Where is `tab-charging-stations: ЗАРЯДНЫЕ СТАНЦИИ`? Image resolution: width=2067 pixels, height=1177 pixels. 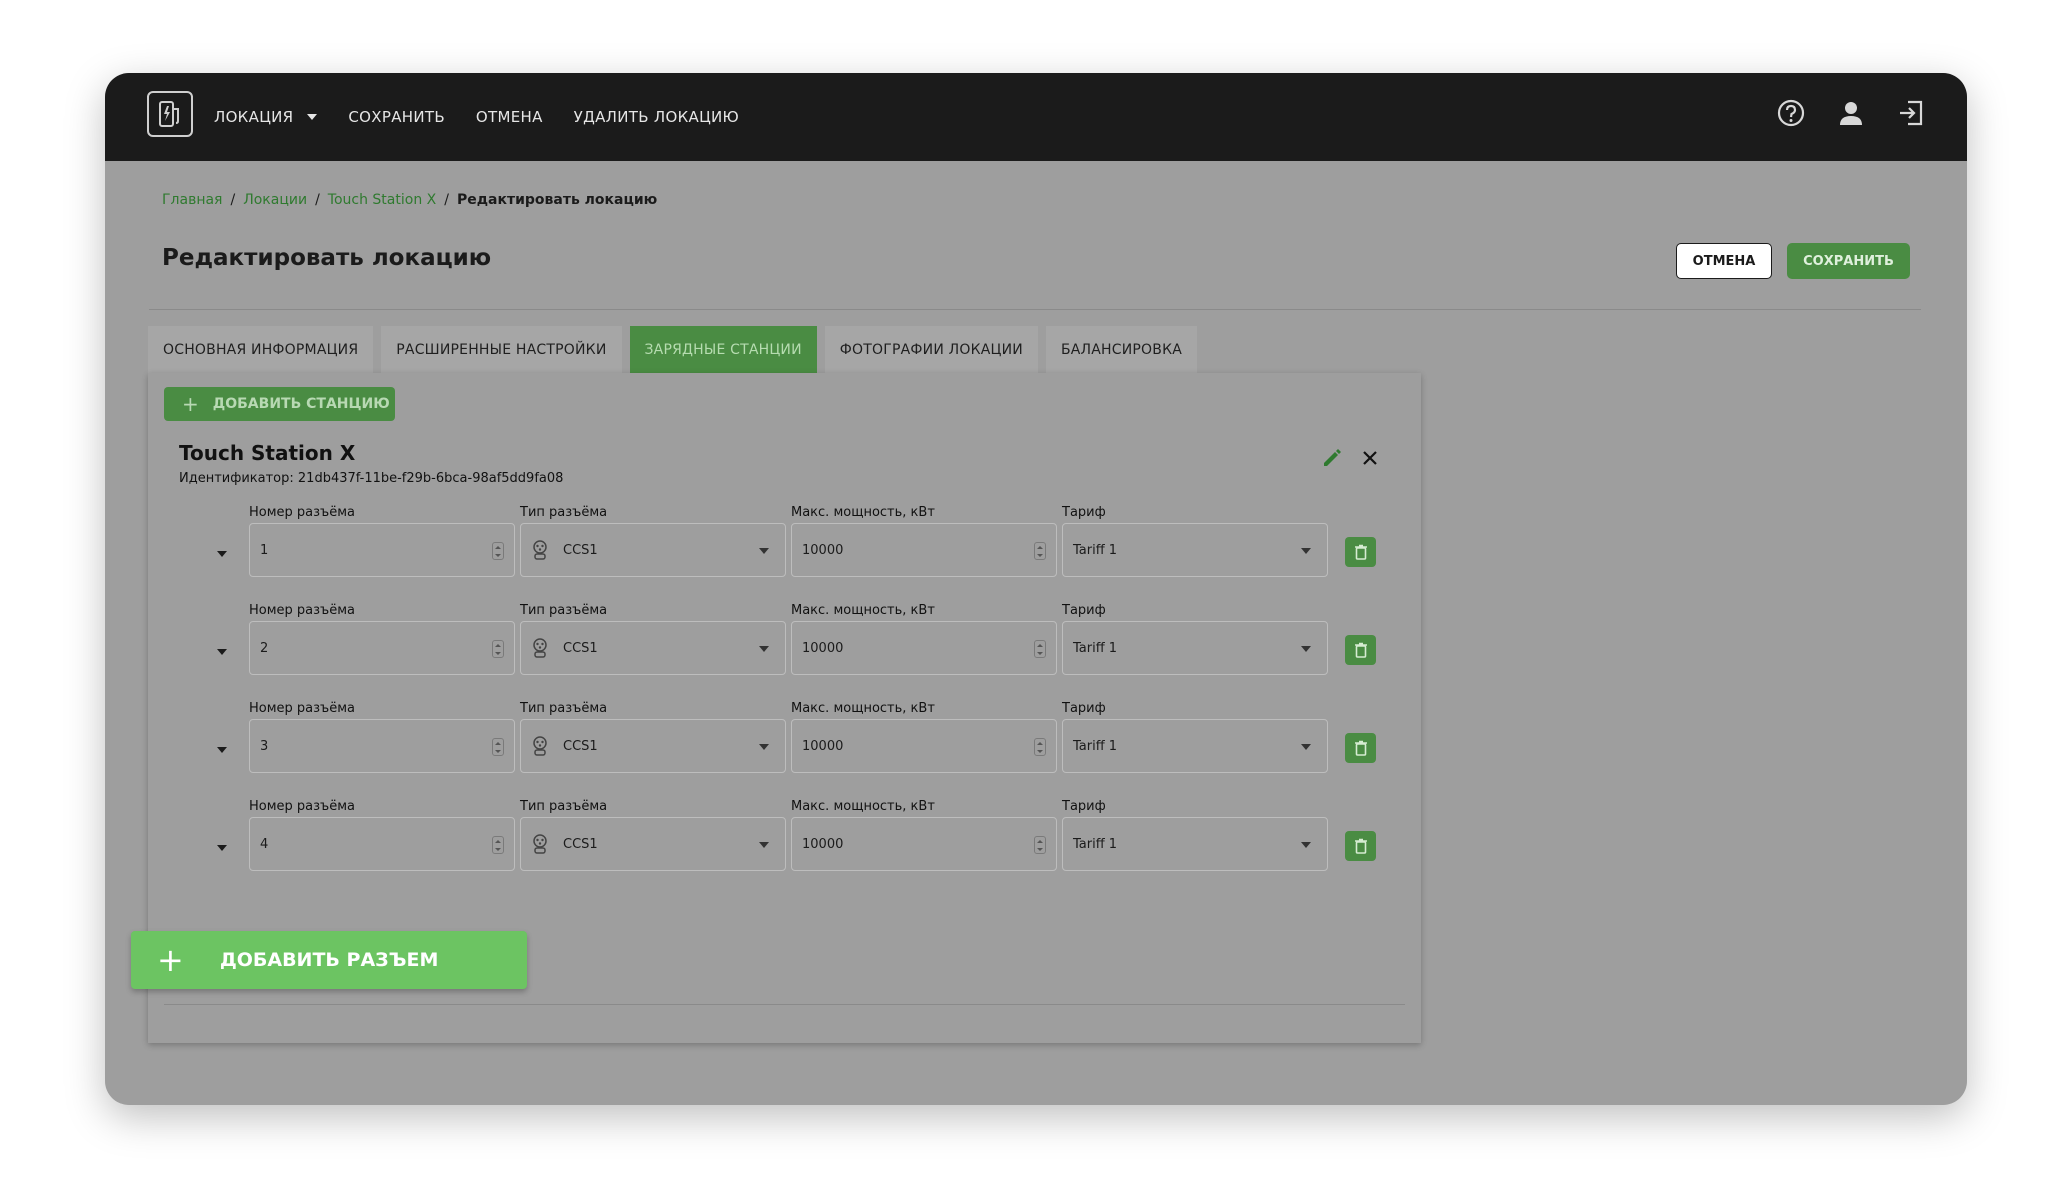
tab-charging-stations: ЗАРЯДНЫЕ СТАНЦИИ is located at coordinates (723, 349).